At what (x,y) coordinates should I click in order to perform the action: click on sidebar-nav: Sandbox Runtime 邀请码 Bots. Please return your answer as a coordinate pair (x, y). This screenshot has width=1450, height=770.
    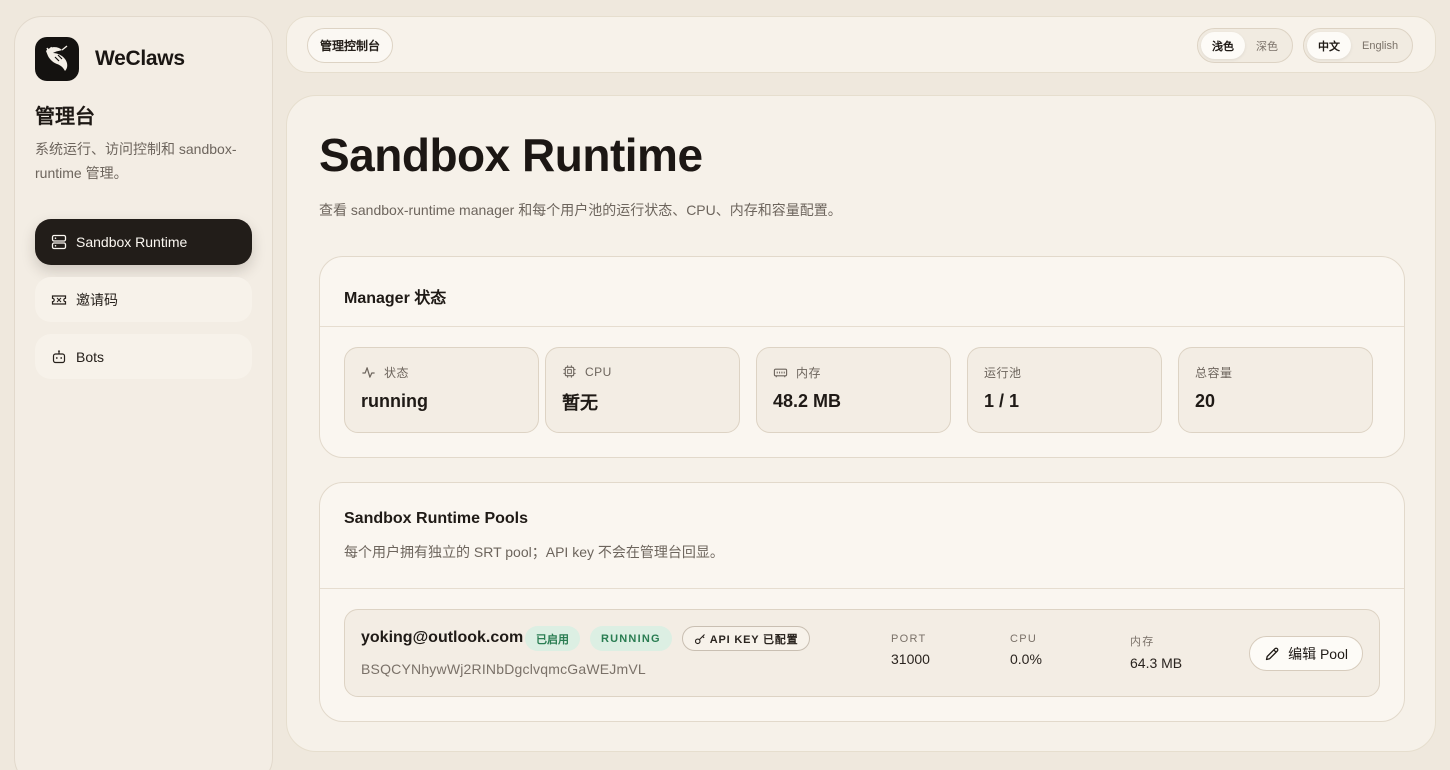
    Looking at the image, I should click on (143, 299).